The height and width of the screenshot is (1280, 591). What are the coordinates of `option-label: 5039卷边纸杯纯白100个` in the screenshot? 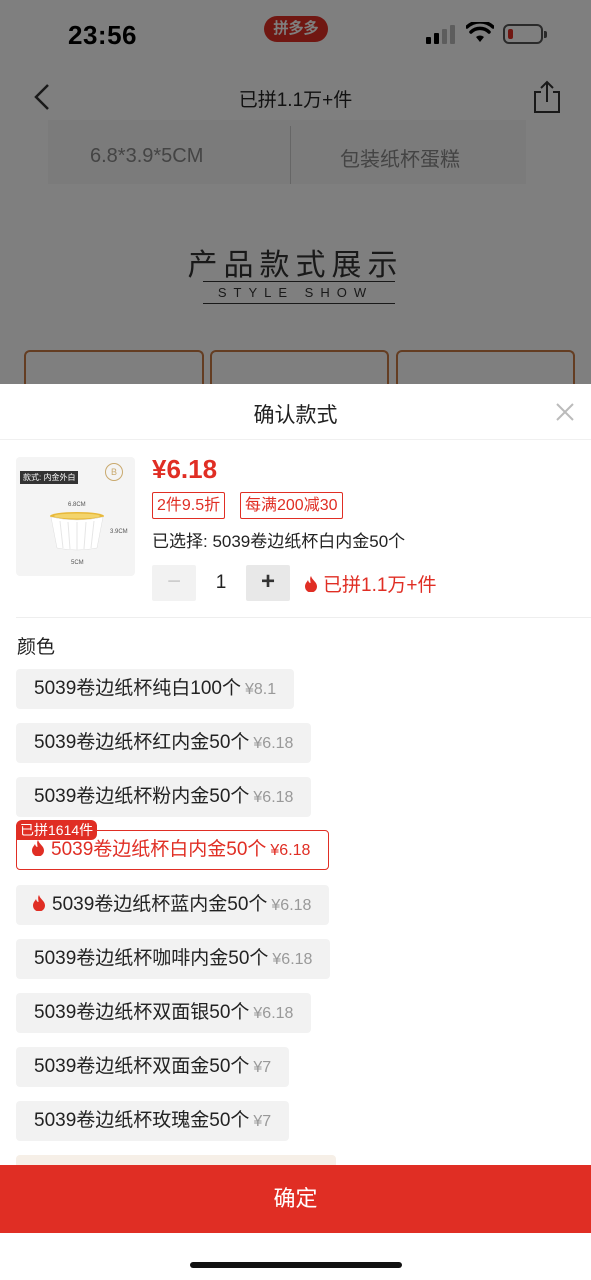 It's located at (137, 688).